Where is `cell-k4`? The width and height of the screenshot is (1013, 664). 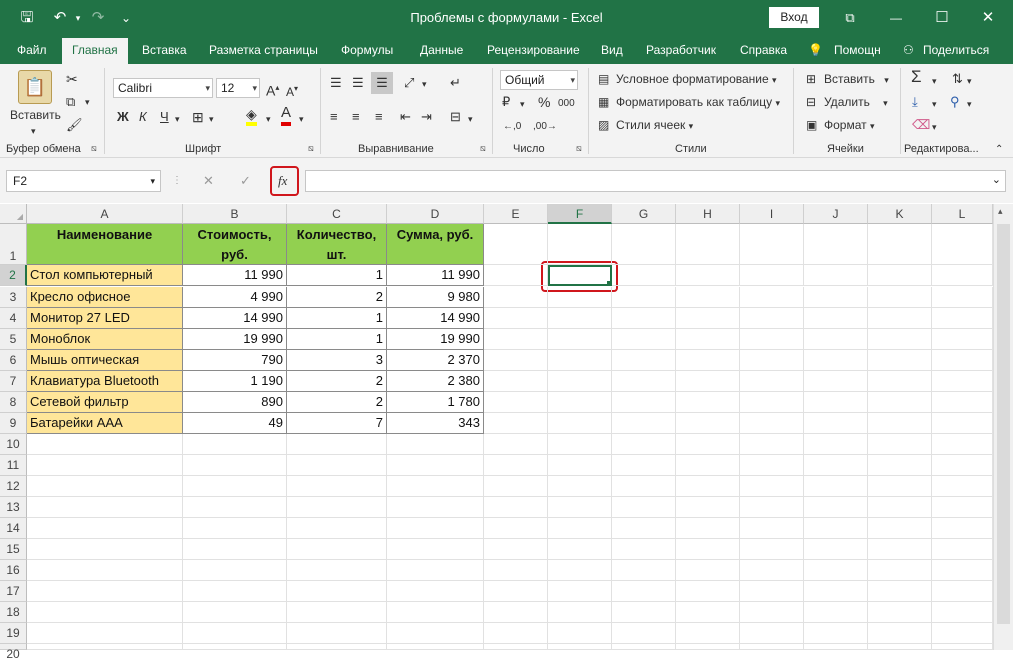 cell-k4 is located at coordinates (900, 318).